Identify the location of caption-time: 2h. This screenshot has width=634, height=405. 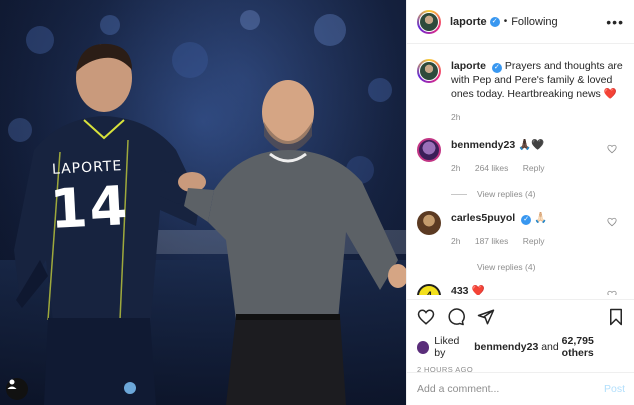
(456, 117).